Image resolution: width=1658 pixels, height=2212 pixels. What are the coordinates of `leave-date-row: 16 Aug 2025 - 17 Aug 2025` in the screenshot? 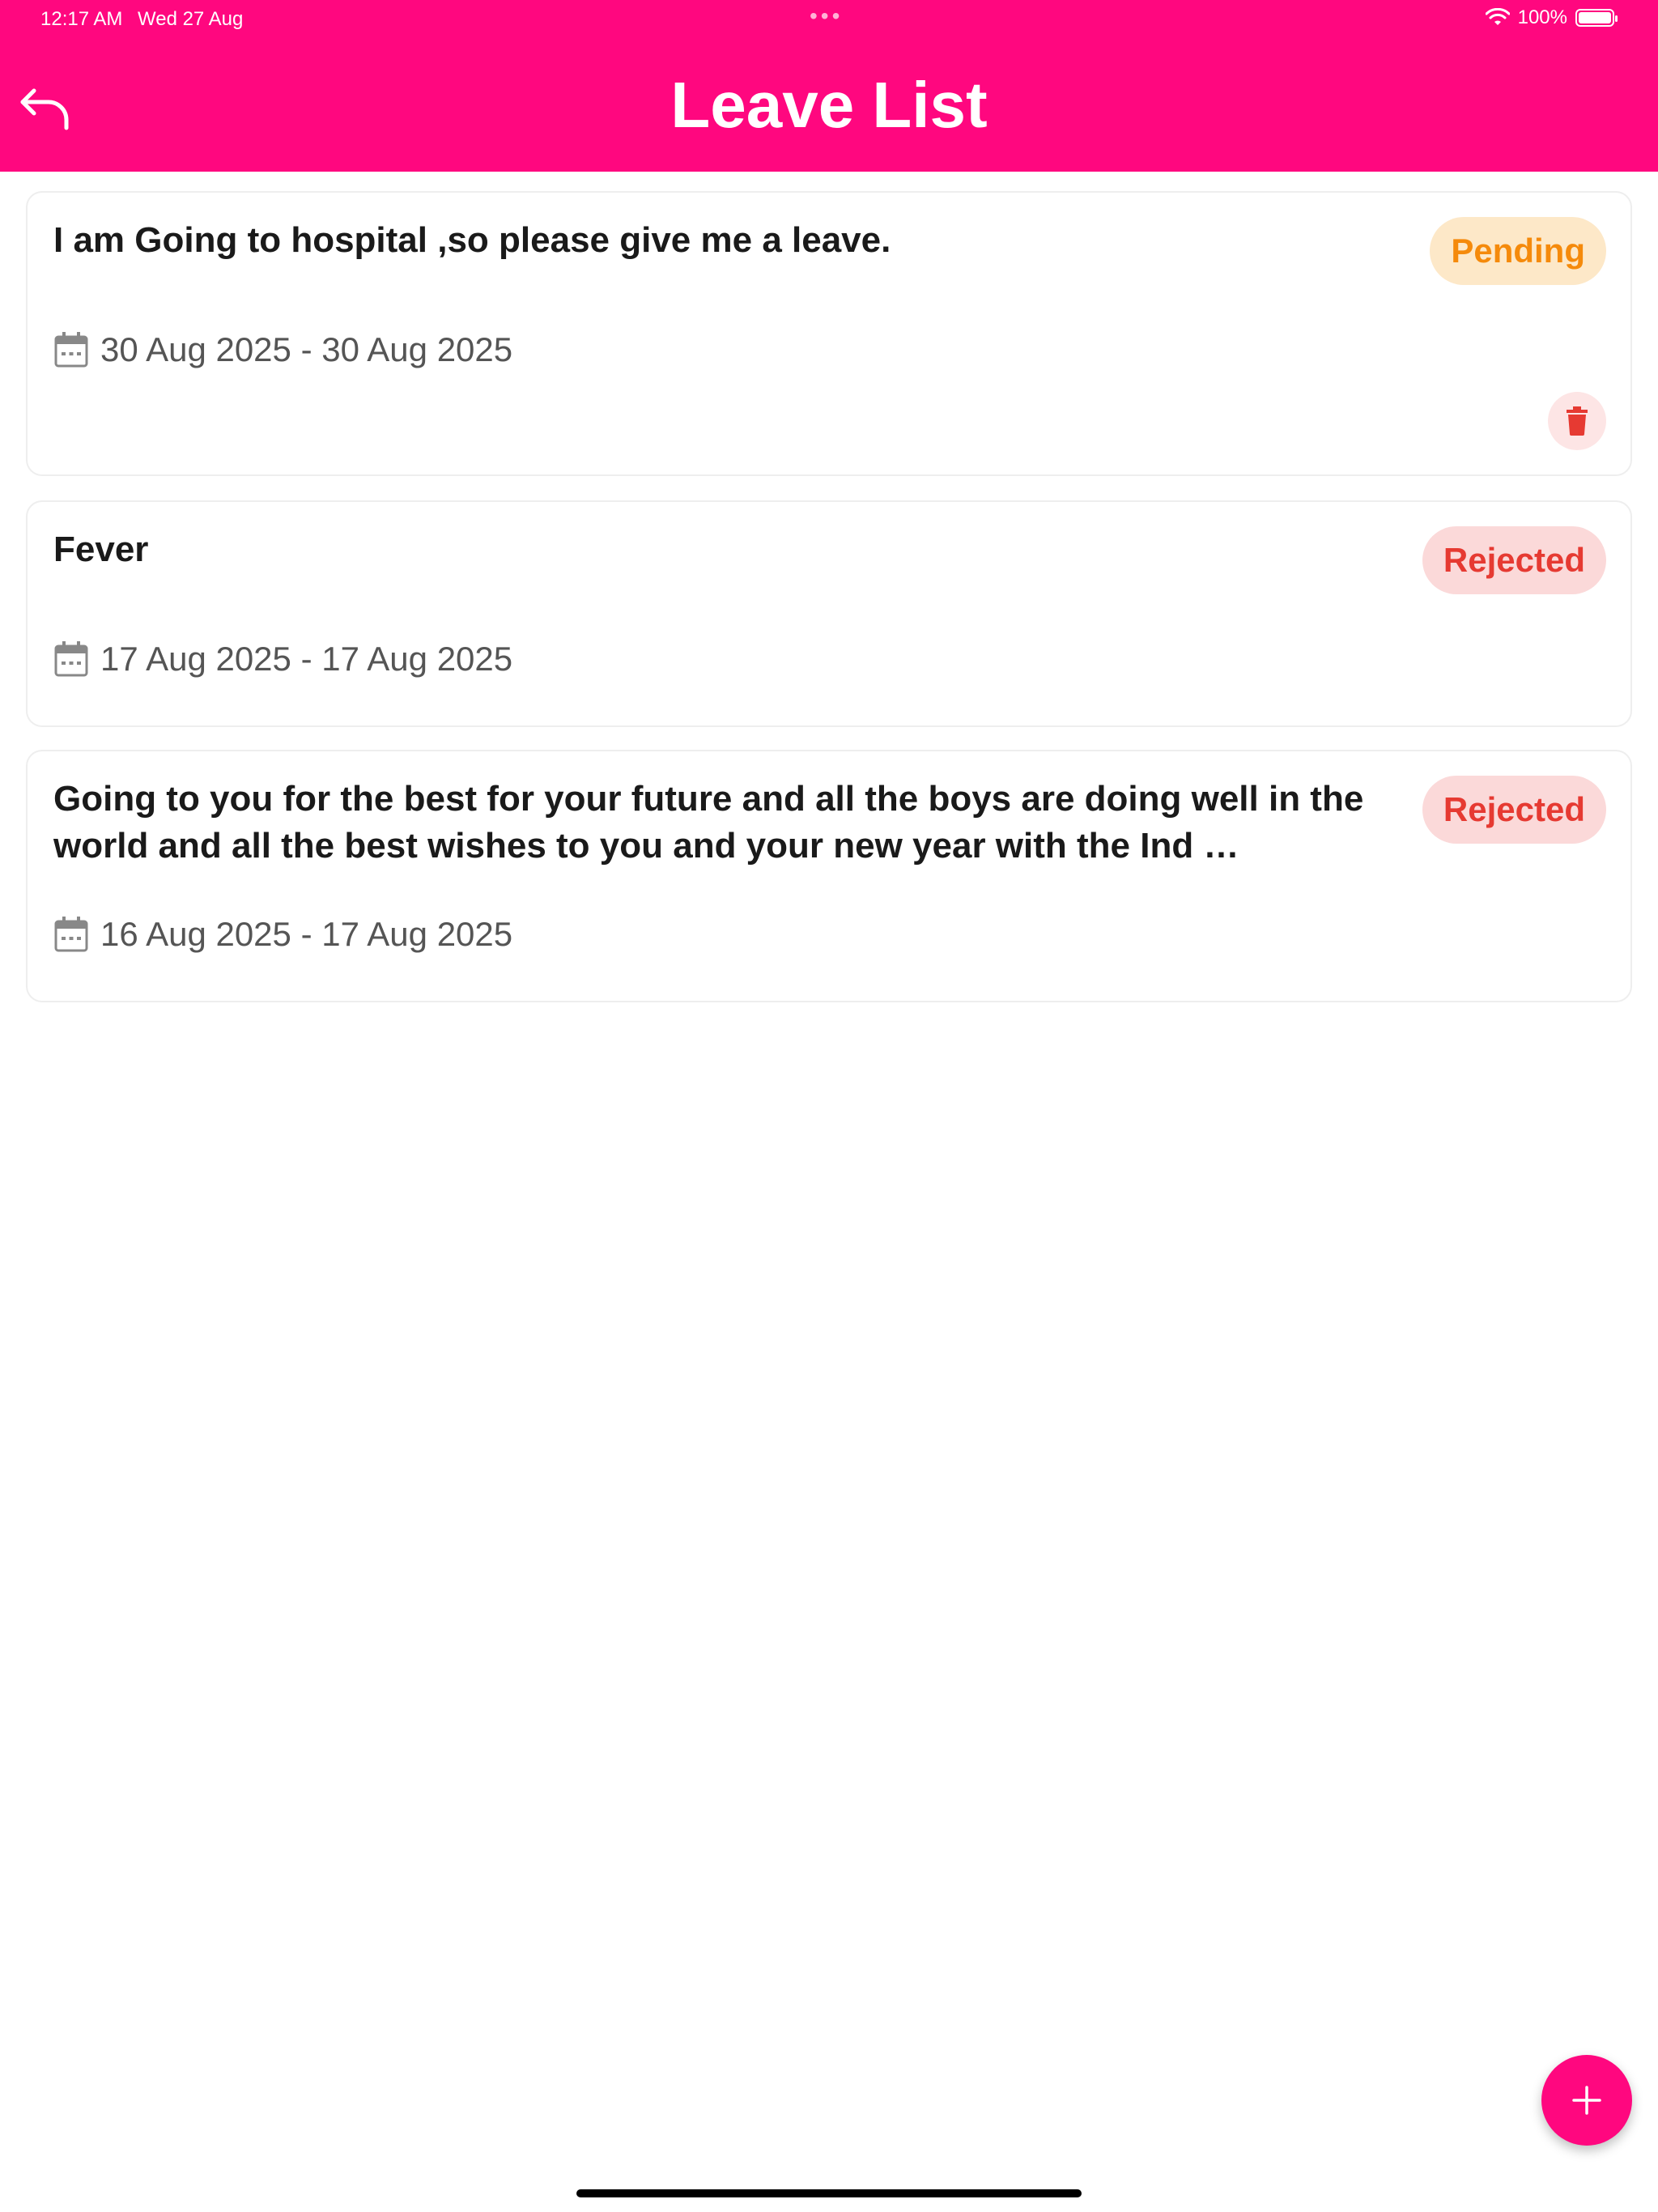 It's located at (282, 935).